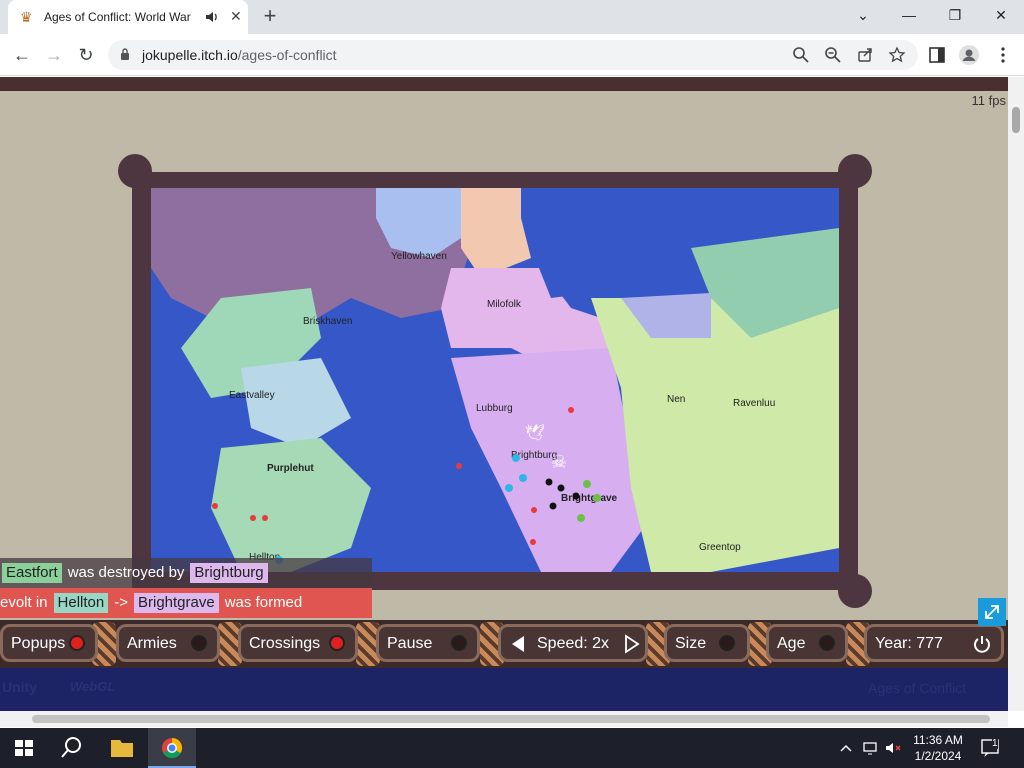 This screenshot has height=768, width=1024. What do you see at coordinates (518, 644) in the screenshot?
I see `arrow-left-icon` at bounding box center [518, 644].